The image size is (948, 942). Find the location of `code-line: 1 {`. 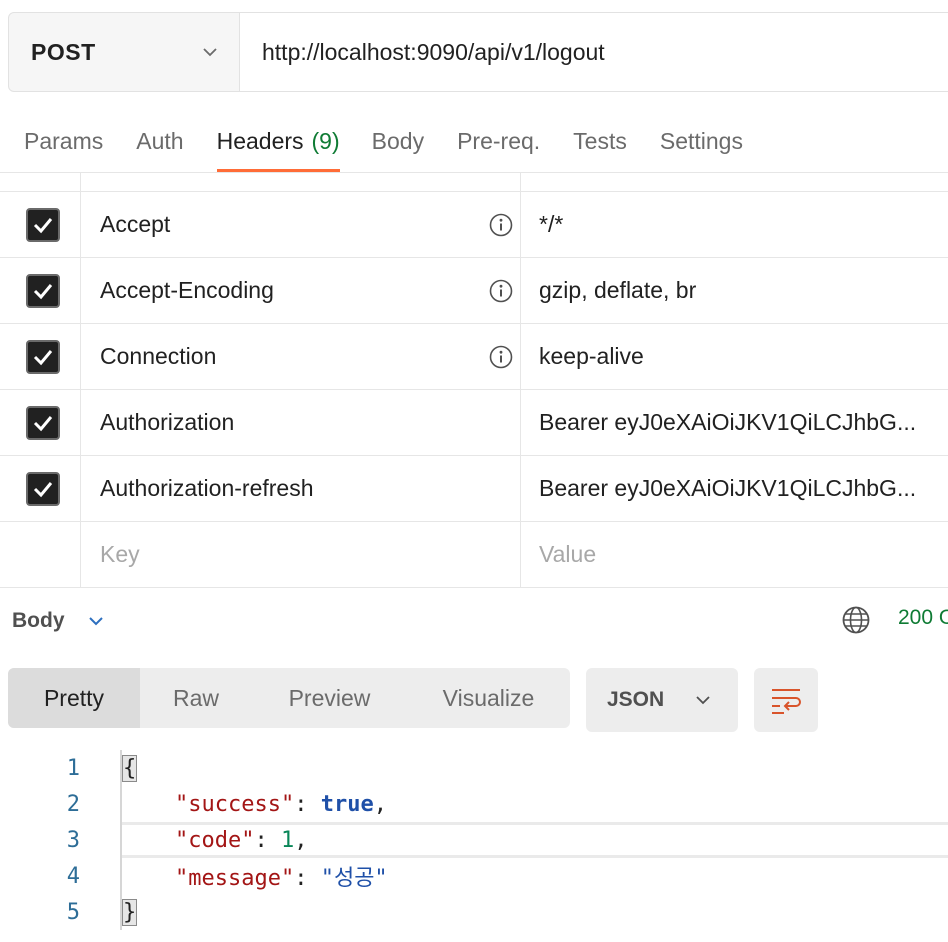

code-line: 1 { is located at coordinates (474, 768).